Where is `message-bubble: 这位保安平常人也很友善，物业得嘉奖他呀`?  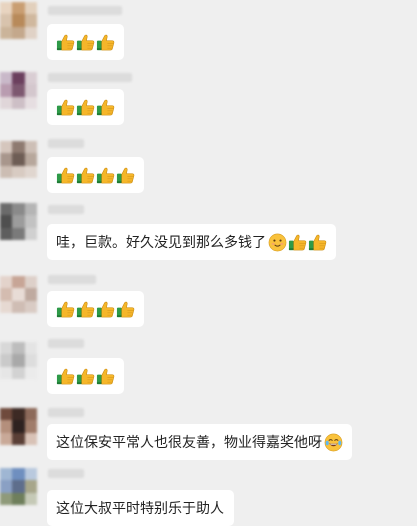 message-bubble: 这位保安平常人也很友善，物业得嘉奖他呀 is located at coordinates (199, 442).